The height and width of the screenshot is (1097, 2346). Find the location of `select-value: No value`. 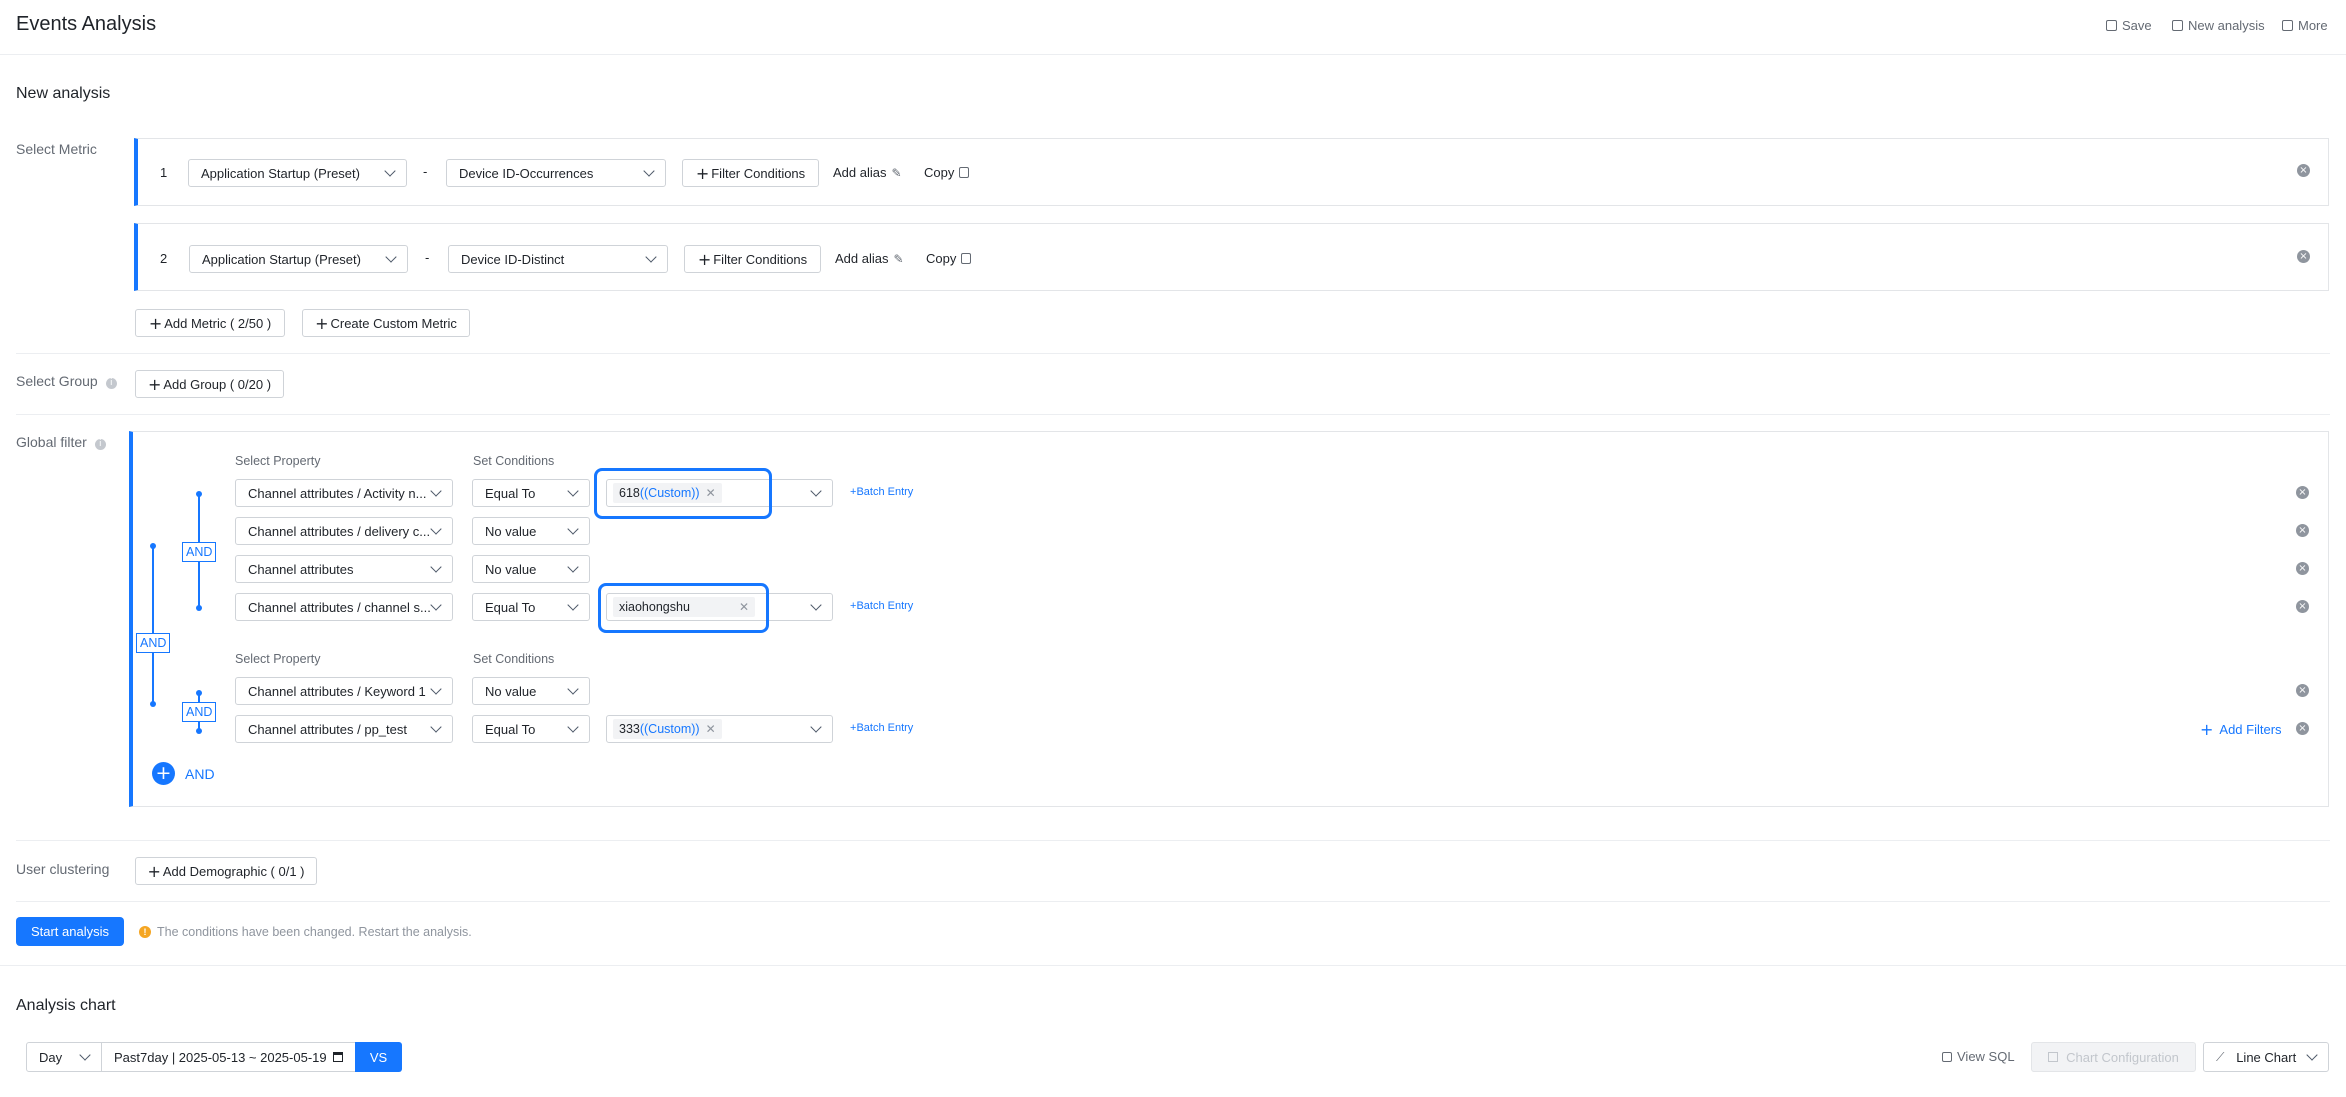

select-value: No value is located at coordinates (511, 691).